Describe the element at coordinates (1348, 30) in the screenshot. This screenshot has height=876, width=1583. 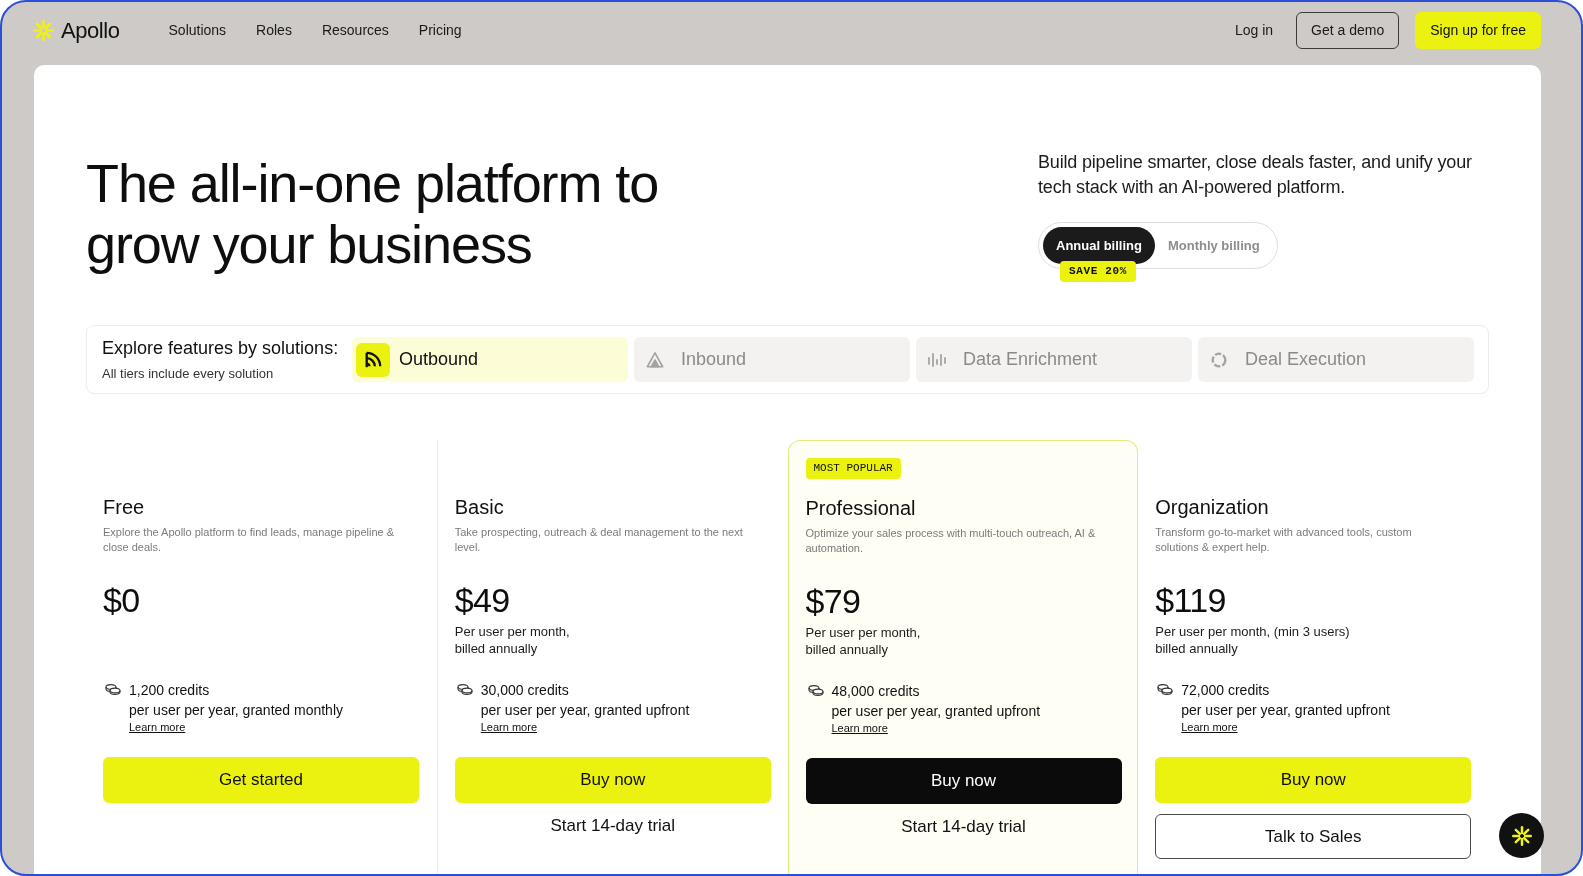
I see `demo-button: Get a demo` at that location.